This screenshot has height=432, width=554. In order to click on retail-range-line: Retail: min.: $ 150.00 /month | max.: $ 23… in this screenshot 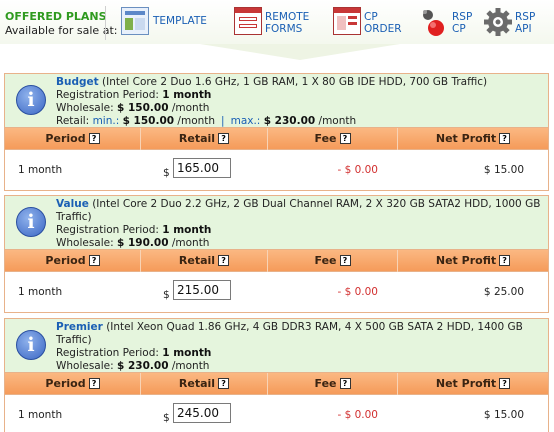, I will do `click(271, 121)`.